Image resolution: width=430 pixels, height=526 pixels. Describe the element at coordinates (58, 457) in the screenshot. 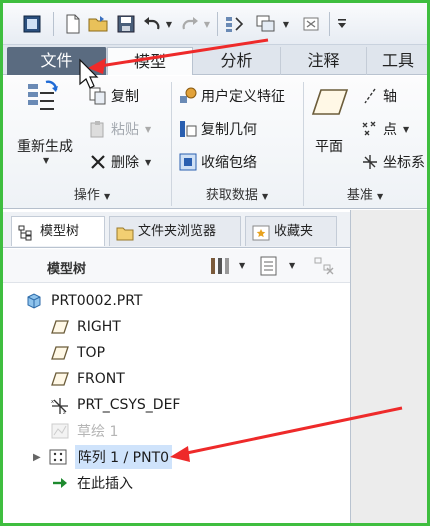

I see `pattern-icon` at that location.